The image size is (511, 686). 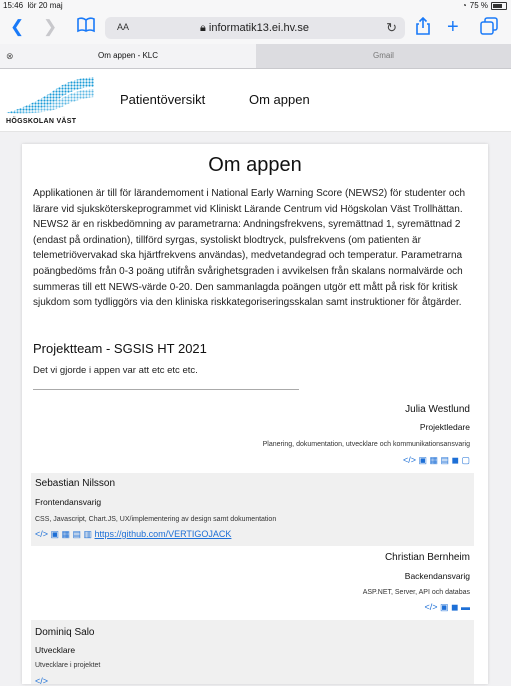 I want to click on tech-stack-icons: </> ▣ ◼ ▬, so click(x=447, y=607).